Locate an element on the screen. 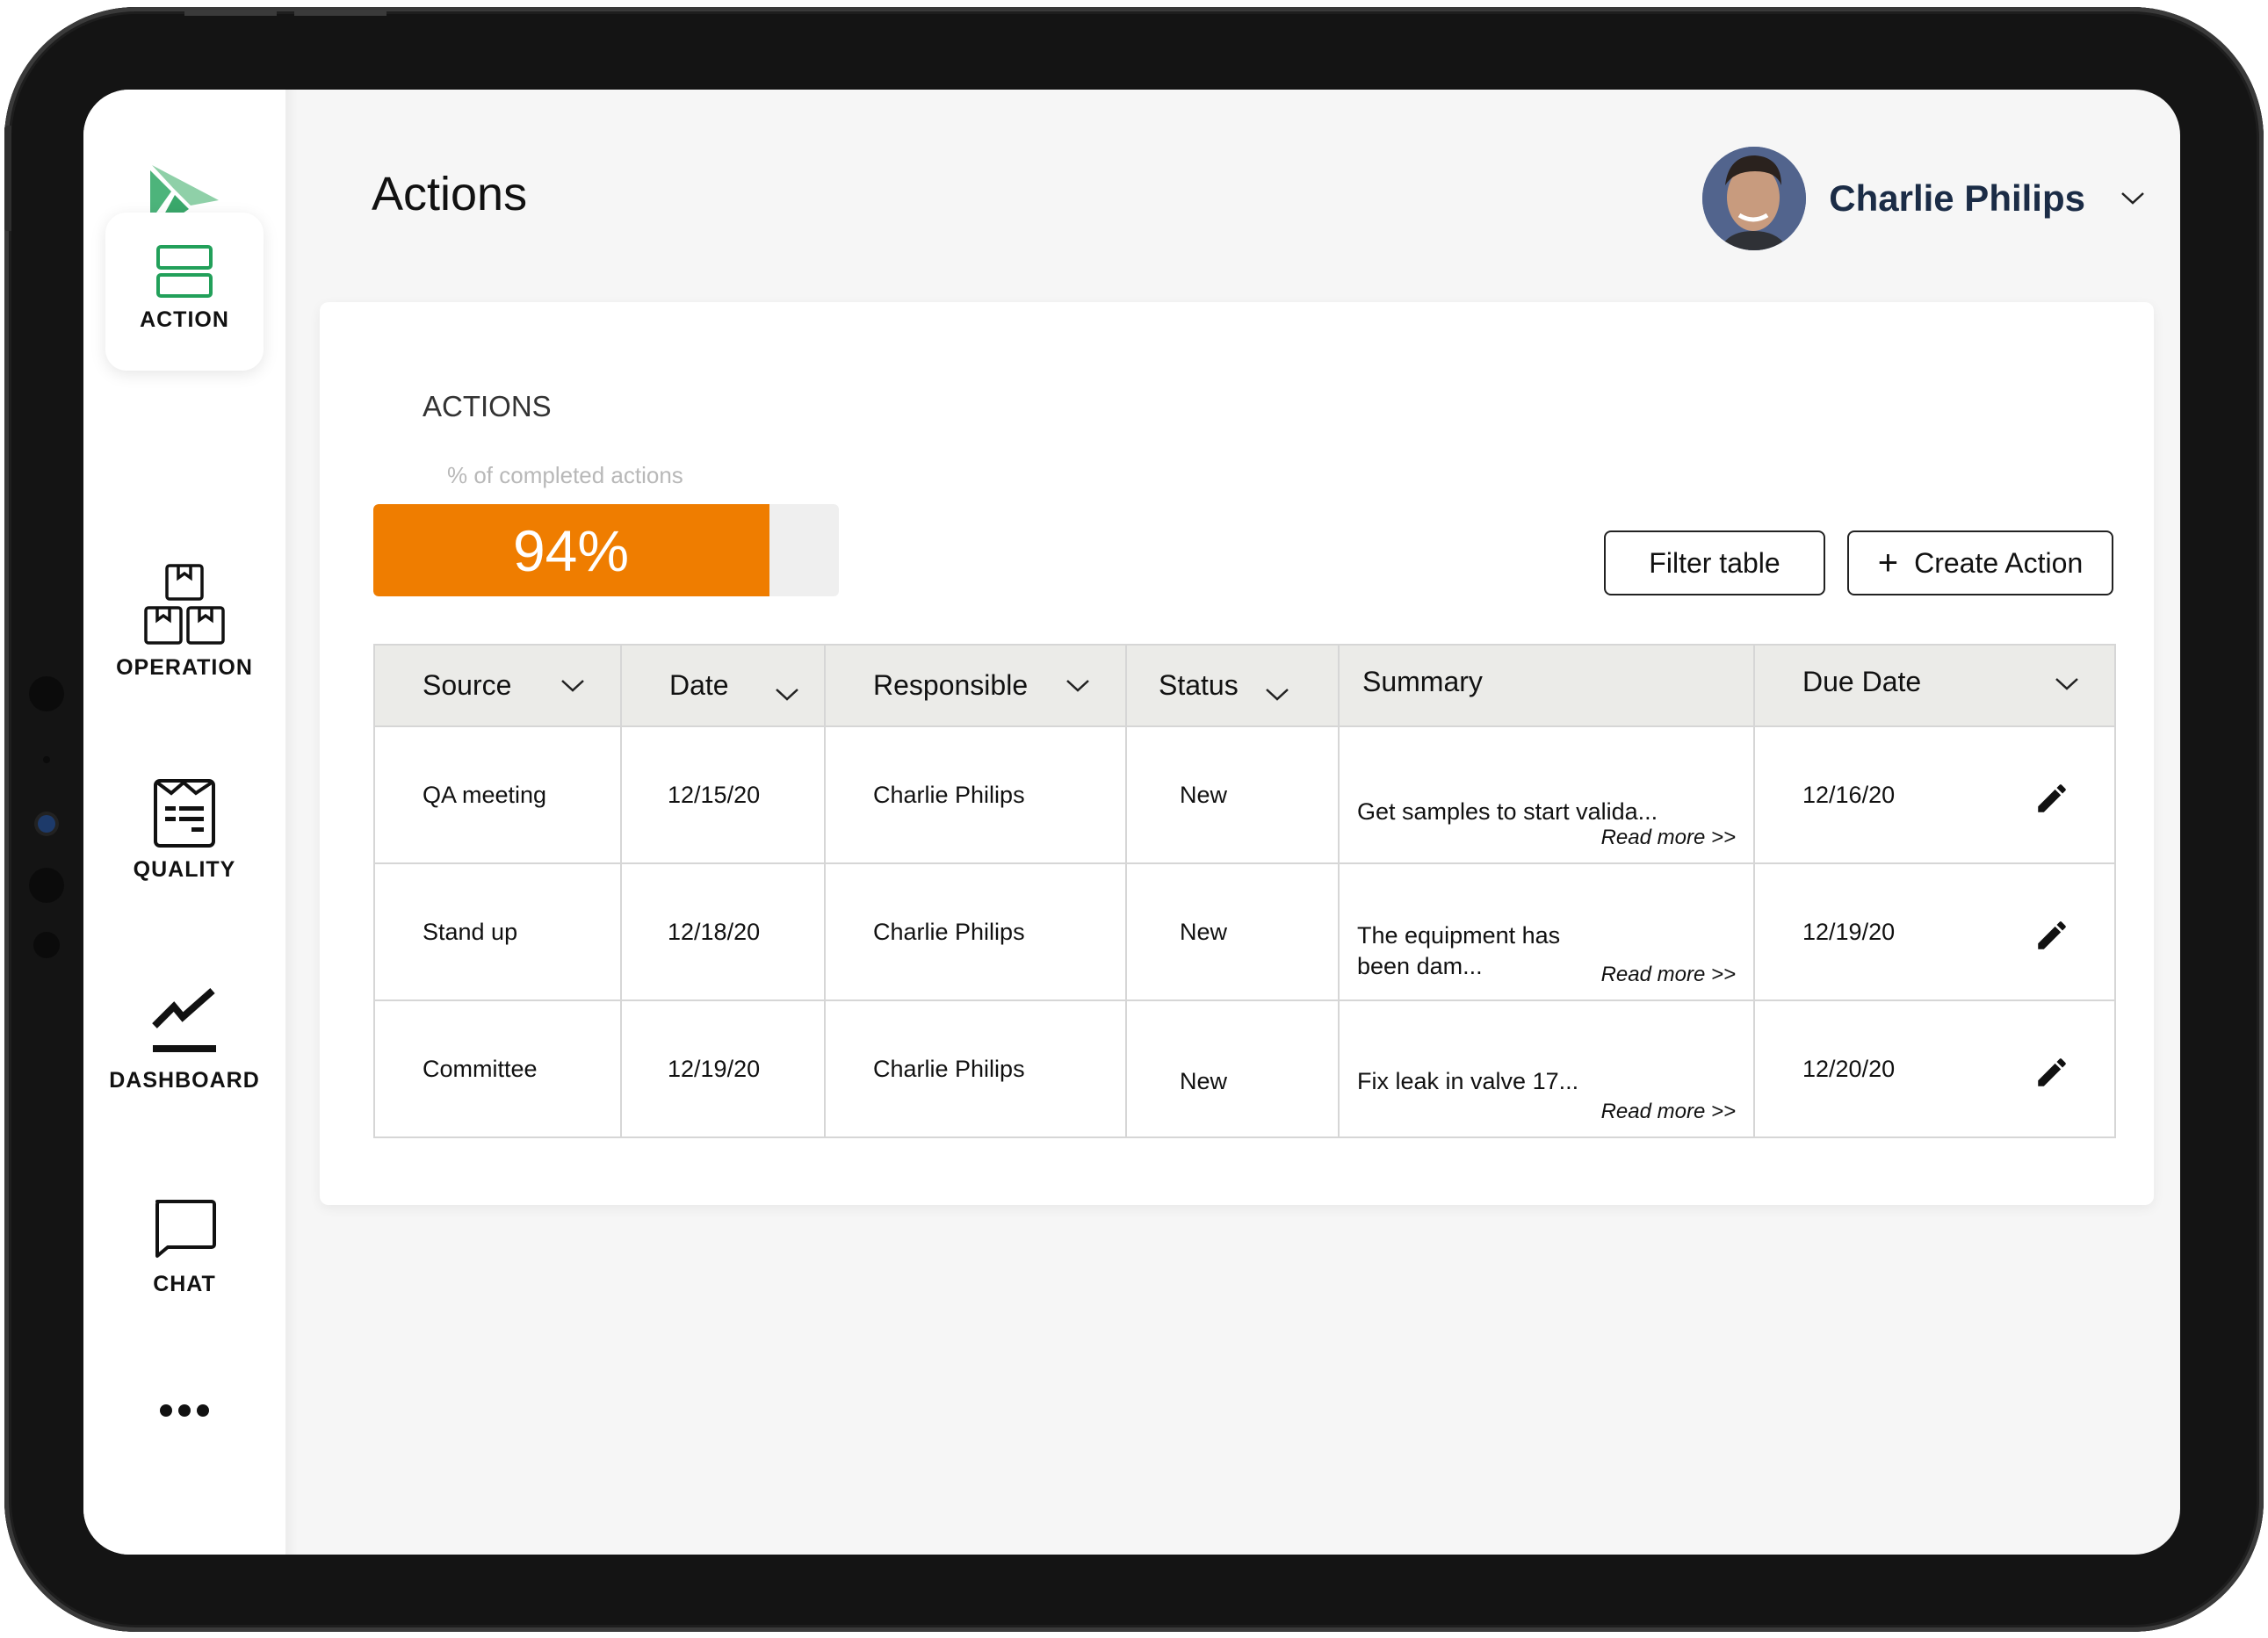 This screenshot has width=2268, height=1638. sidebar-item-label: ACTION is located at coordinates (185, 319).